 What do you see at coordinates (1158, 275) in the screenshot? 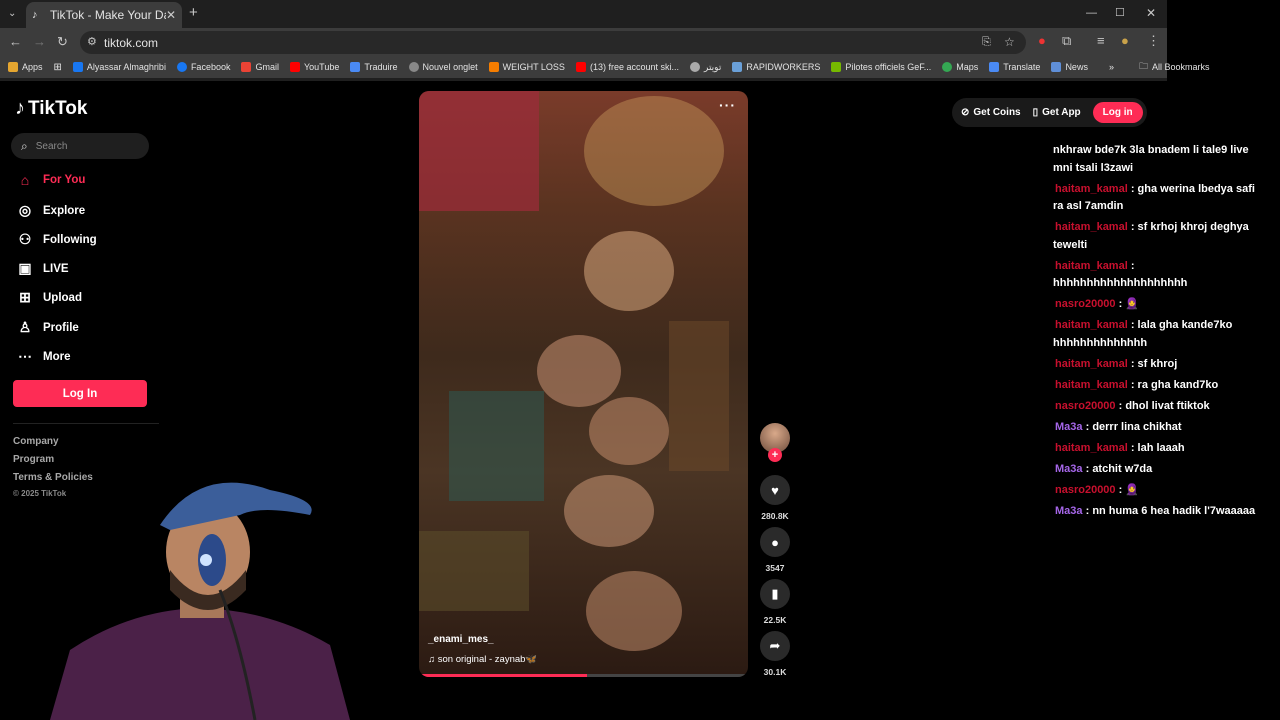
I see `chat-message: haitam_kamal : hhhhhhhhhhhhhhhhhhhh` at bounding box center [1158, 275].